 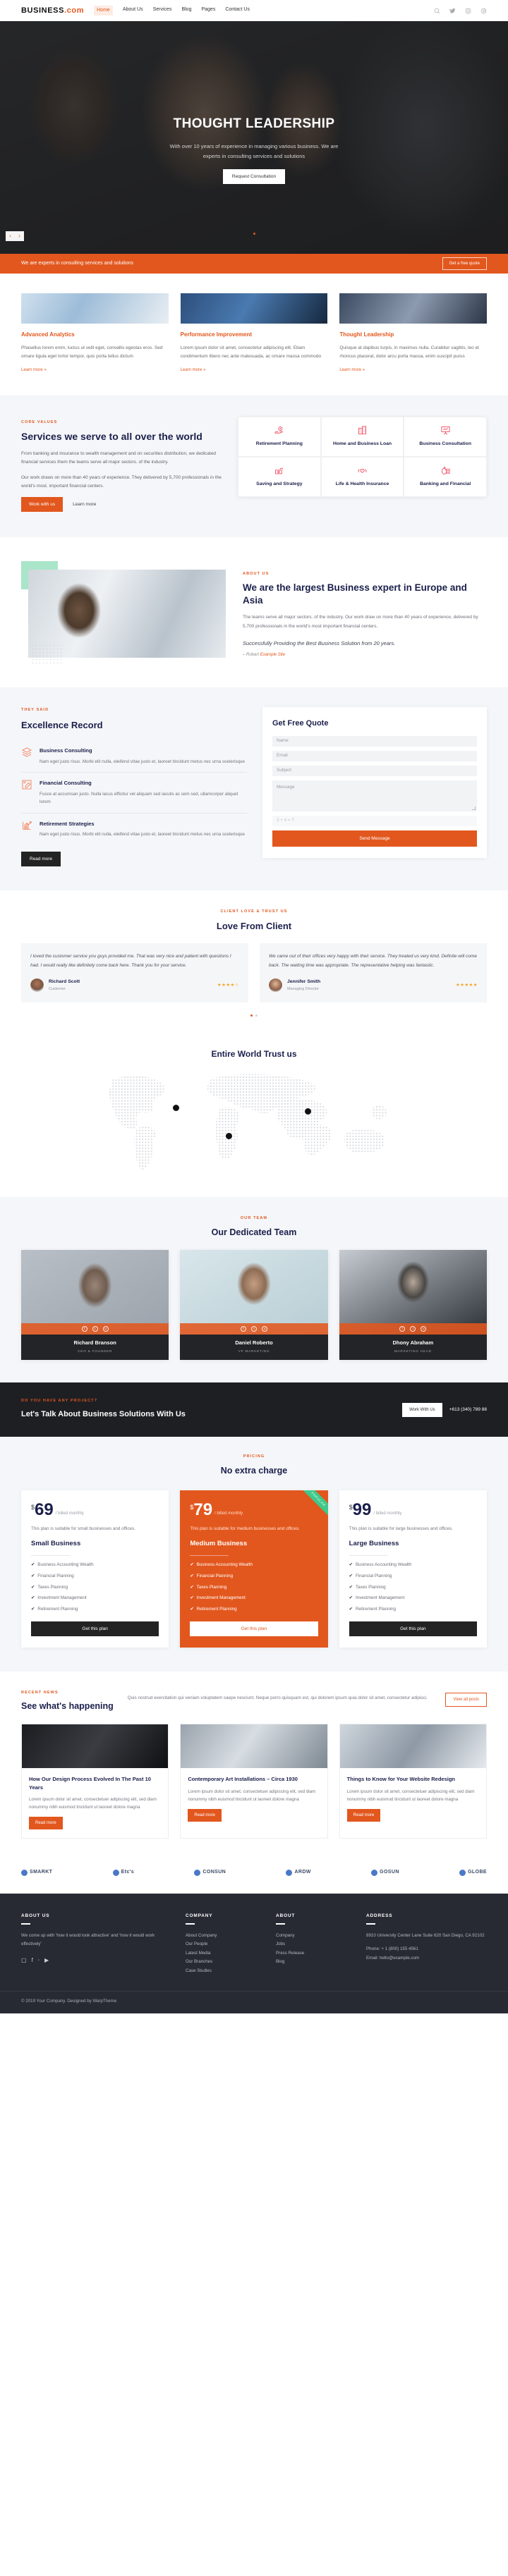 I want to click on captcha-input: 3 + 4 = ?, so click(x=374, y=821).